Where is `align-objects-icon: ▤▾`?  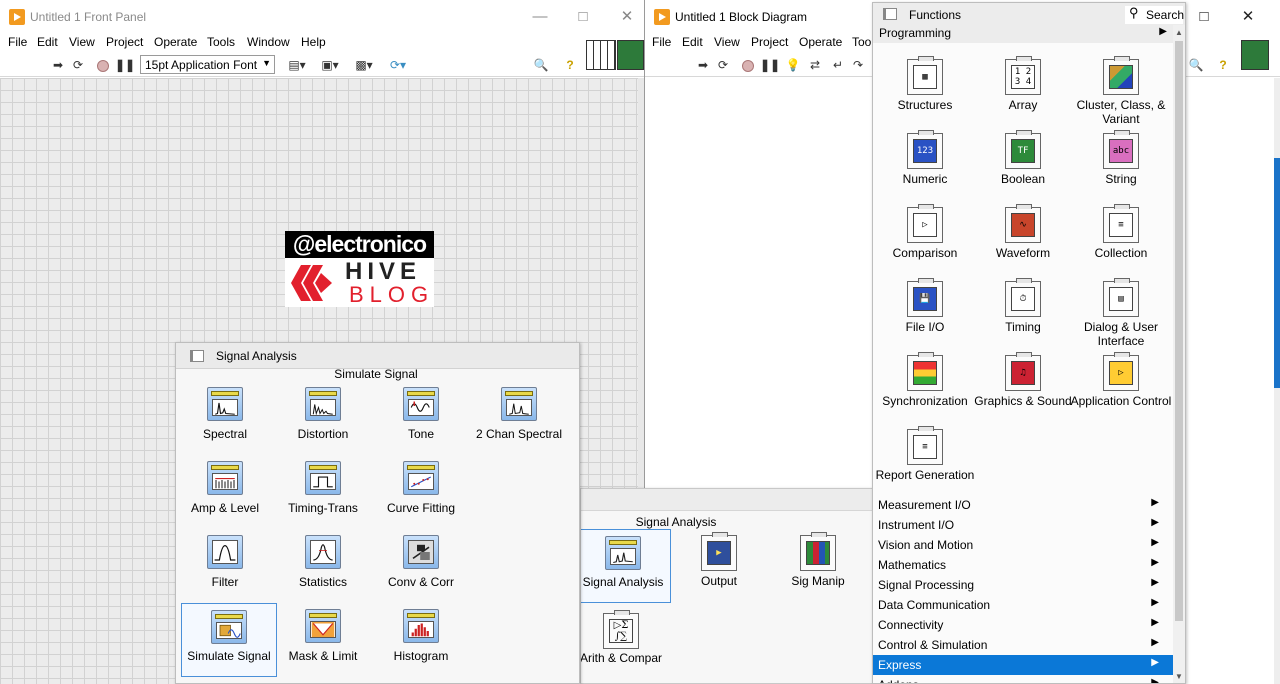
align-objects-icon: ▤▾ is located at coordinates (297, 65).